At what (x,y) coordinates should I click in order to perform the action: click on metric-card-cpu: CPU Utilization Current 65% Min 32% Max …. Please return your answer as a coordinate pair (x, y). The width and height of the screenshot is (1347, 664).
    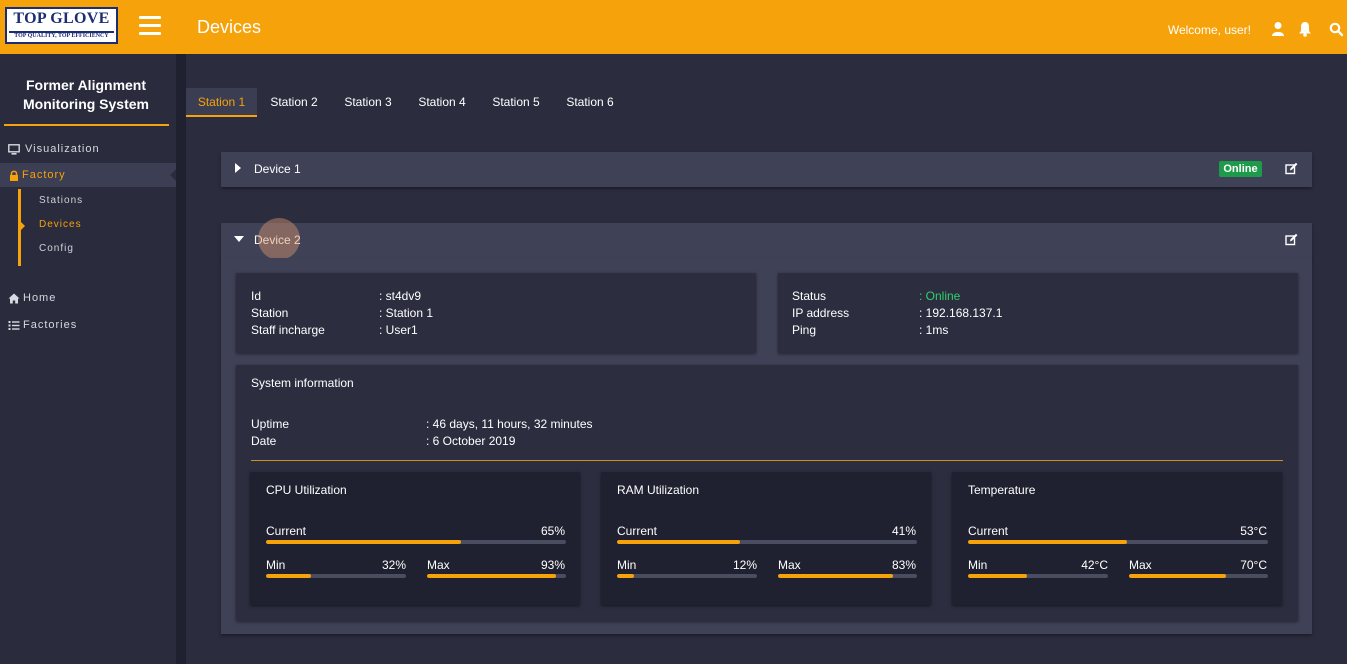
    Looking at the image, I should click on (415, 538).